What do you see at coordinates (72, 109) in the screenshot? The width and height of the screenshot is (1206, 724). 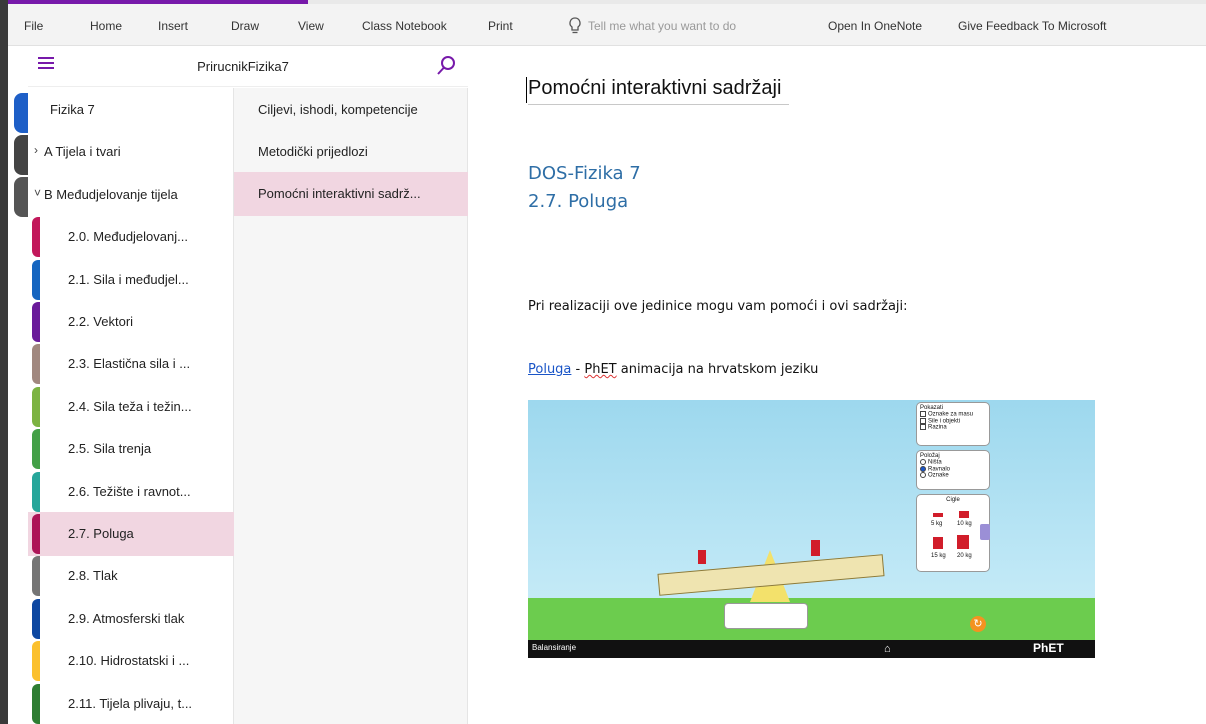 I see `section-label: Fizika 7` at bounding box center [72, 109].